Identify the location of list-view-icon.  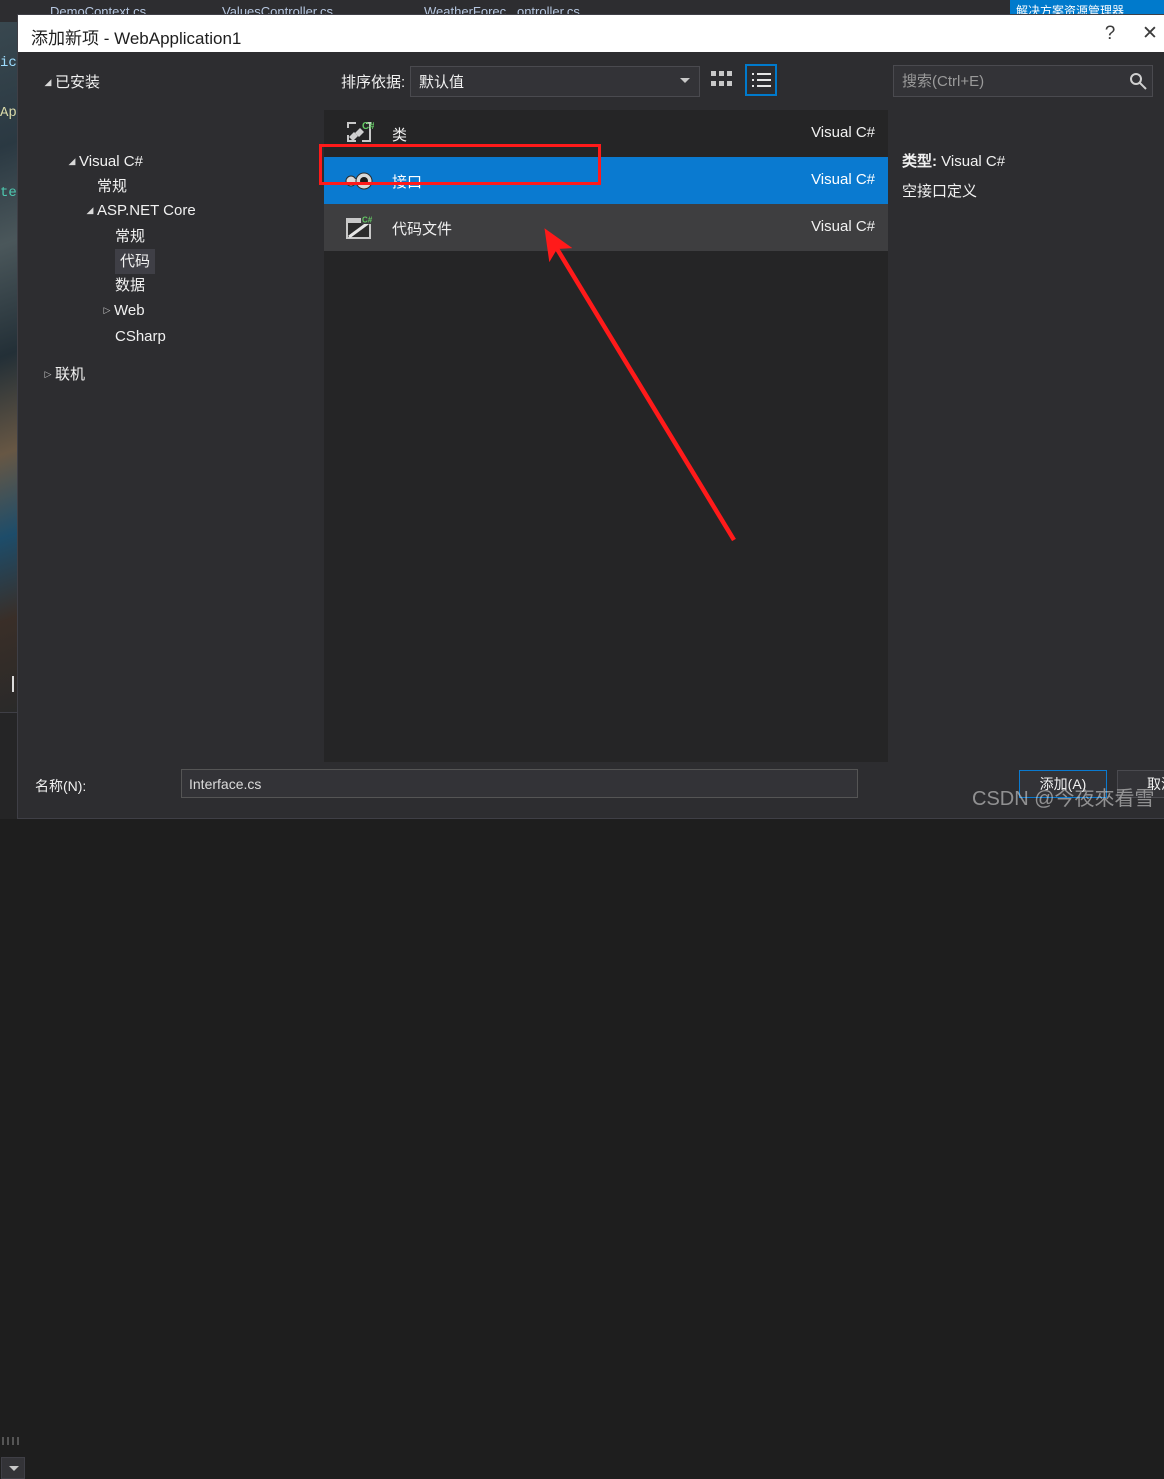
(761, 80).